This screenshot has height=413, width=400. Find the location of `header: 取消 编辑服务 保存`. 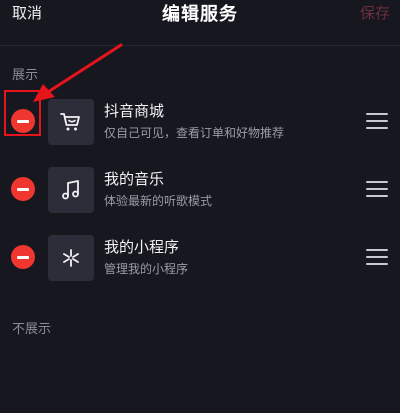

header: 取消 编辑服务 保存 is located at coordinates (200, 14).